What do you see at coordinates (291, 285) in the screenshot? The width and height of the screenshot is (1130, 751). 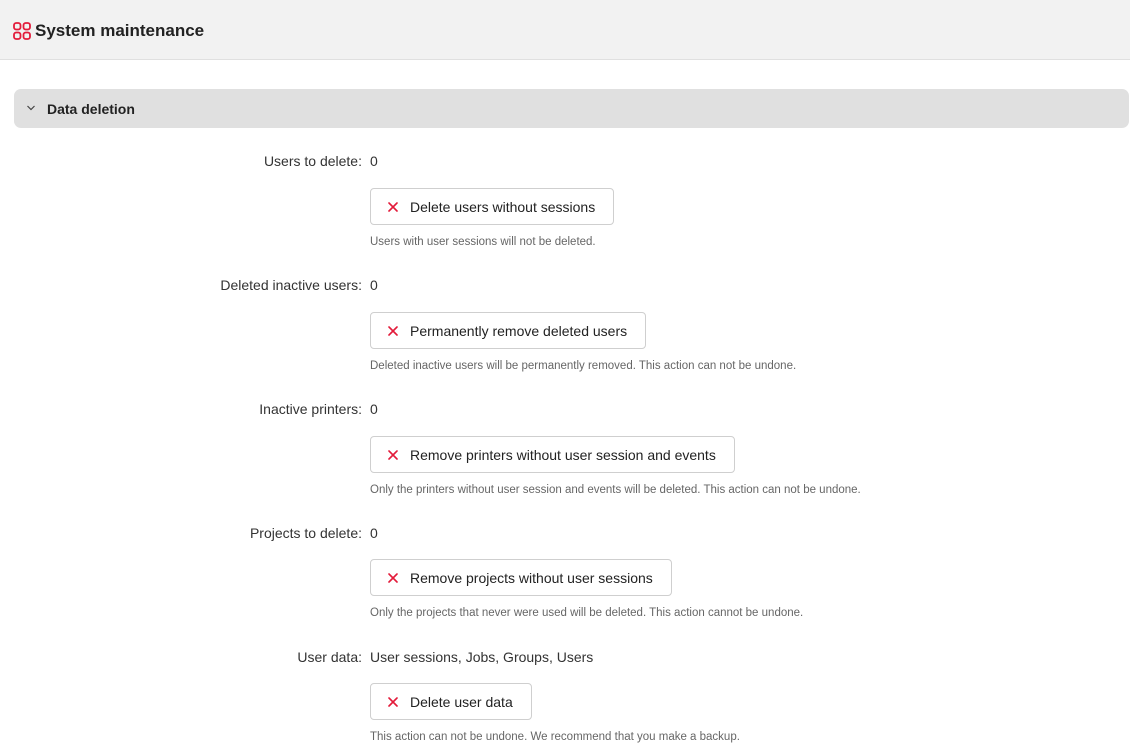 I see `deleted-inactive-users-label: Deleted inactive users:` at bounding box center [291, 285].